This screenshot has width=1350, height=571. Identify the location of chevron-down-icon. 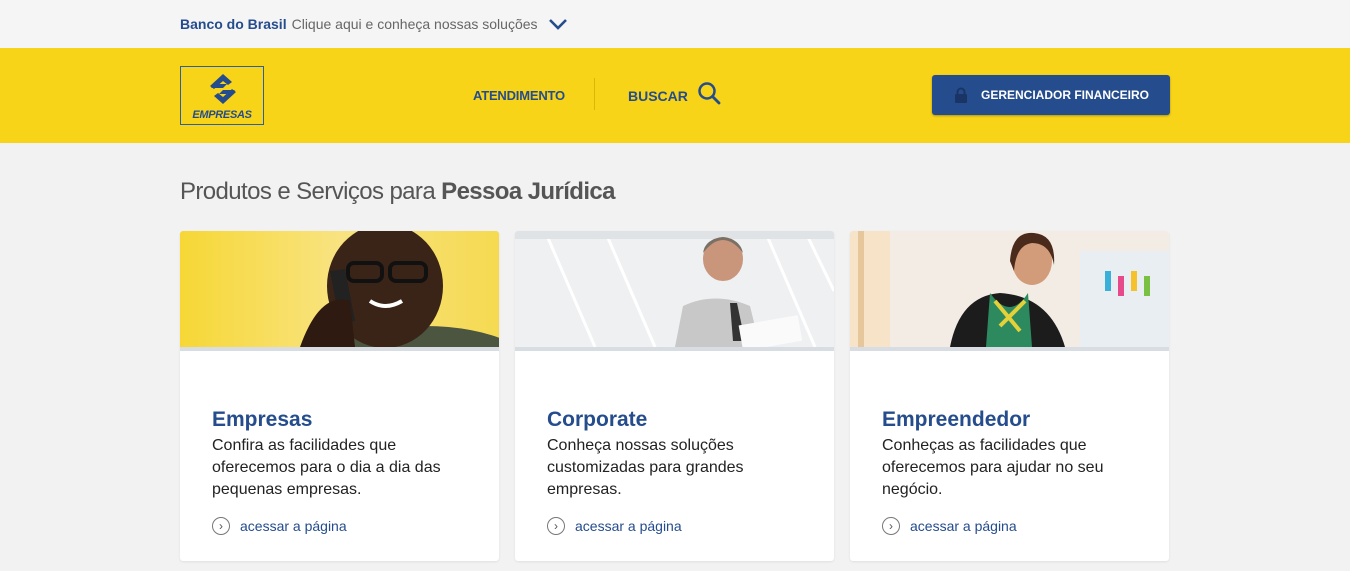
(558, 24).